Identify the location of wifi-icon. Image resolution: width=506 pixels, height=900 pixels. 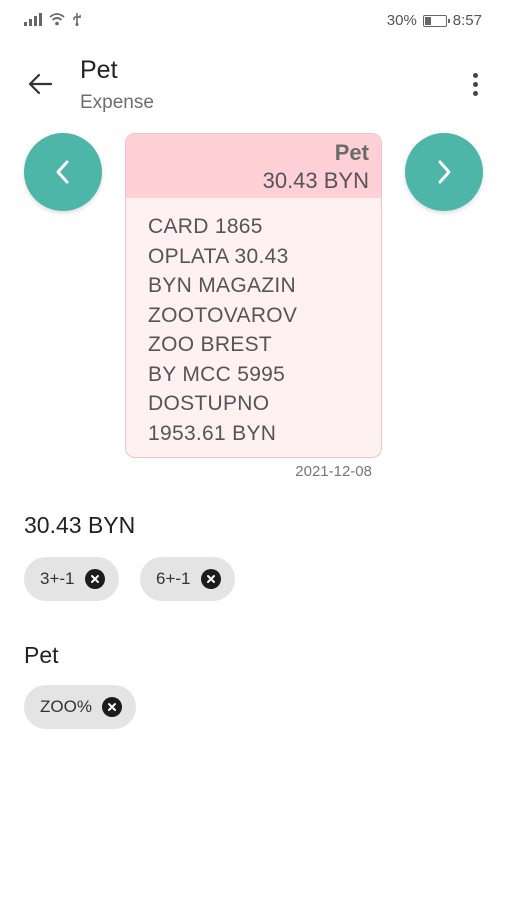
(57, 19).